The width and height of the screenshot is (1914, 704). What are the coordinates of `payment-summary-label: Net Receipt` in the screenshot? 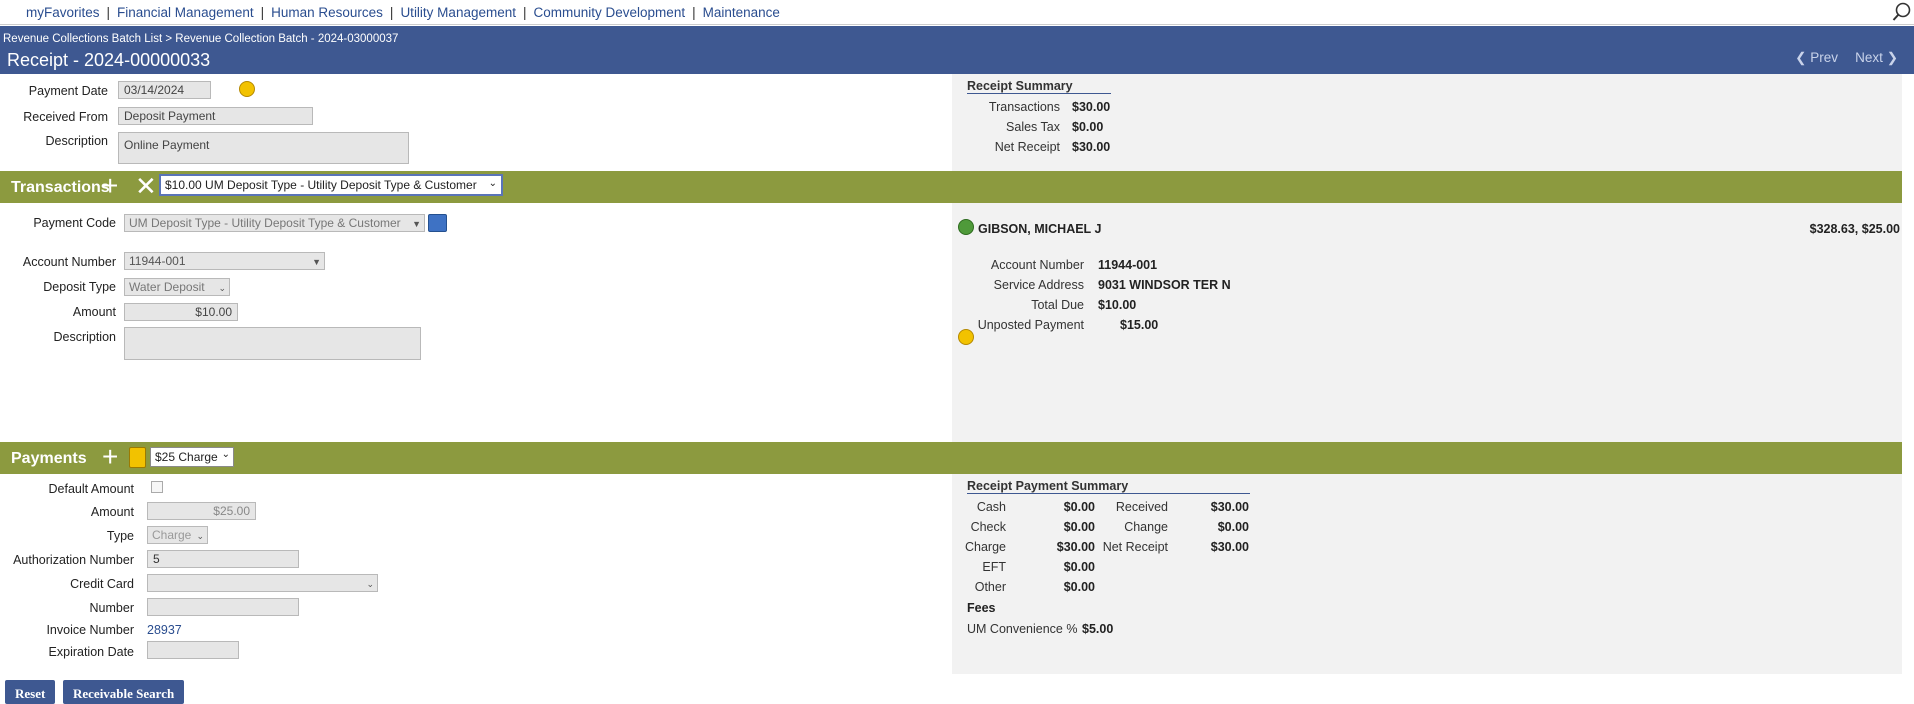 It's located at (1135, 547).